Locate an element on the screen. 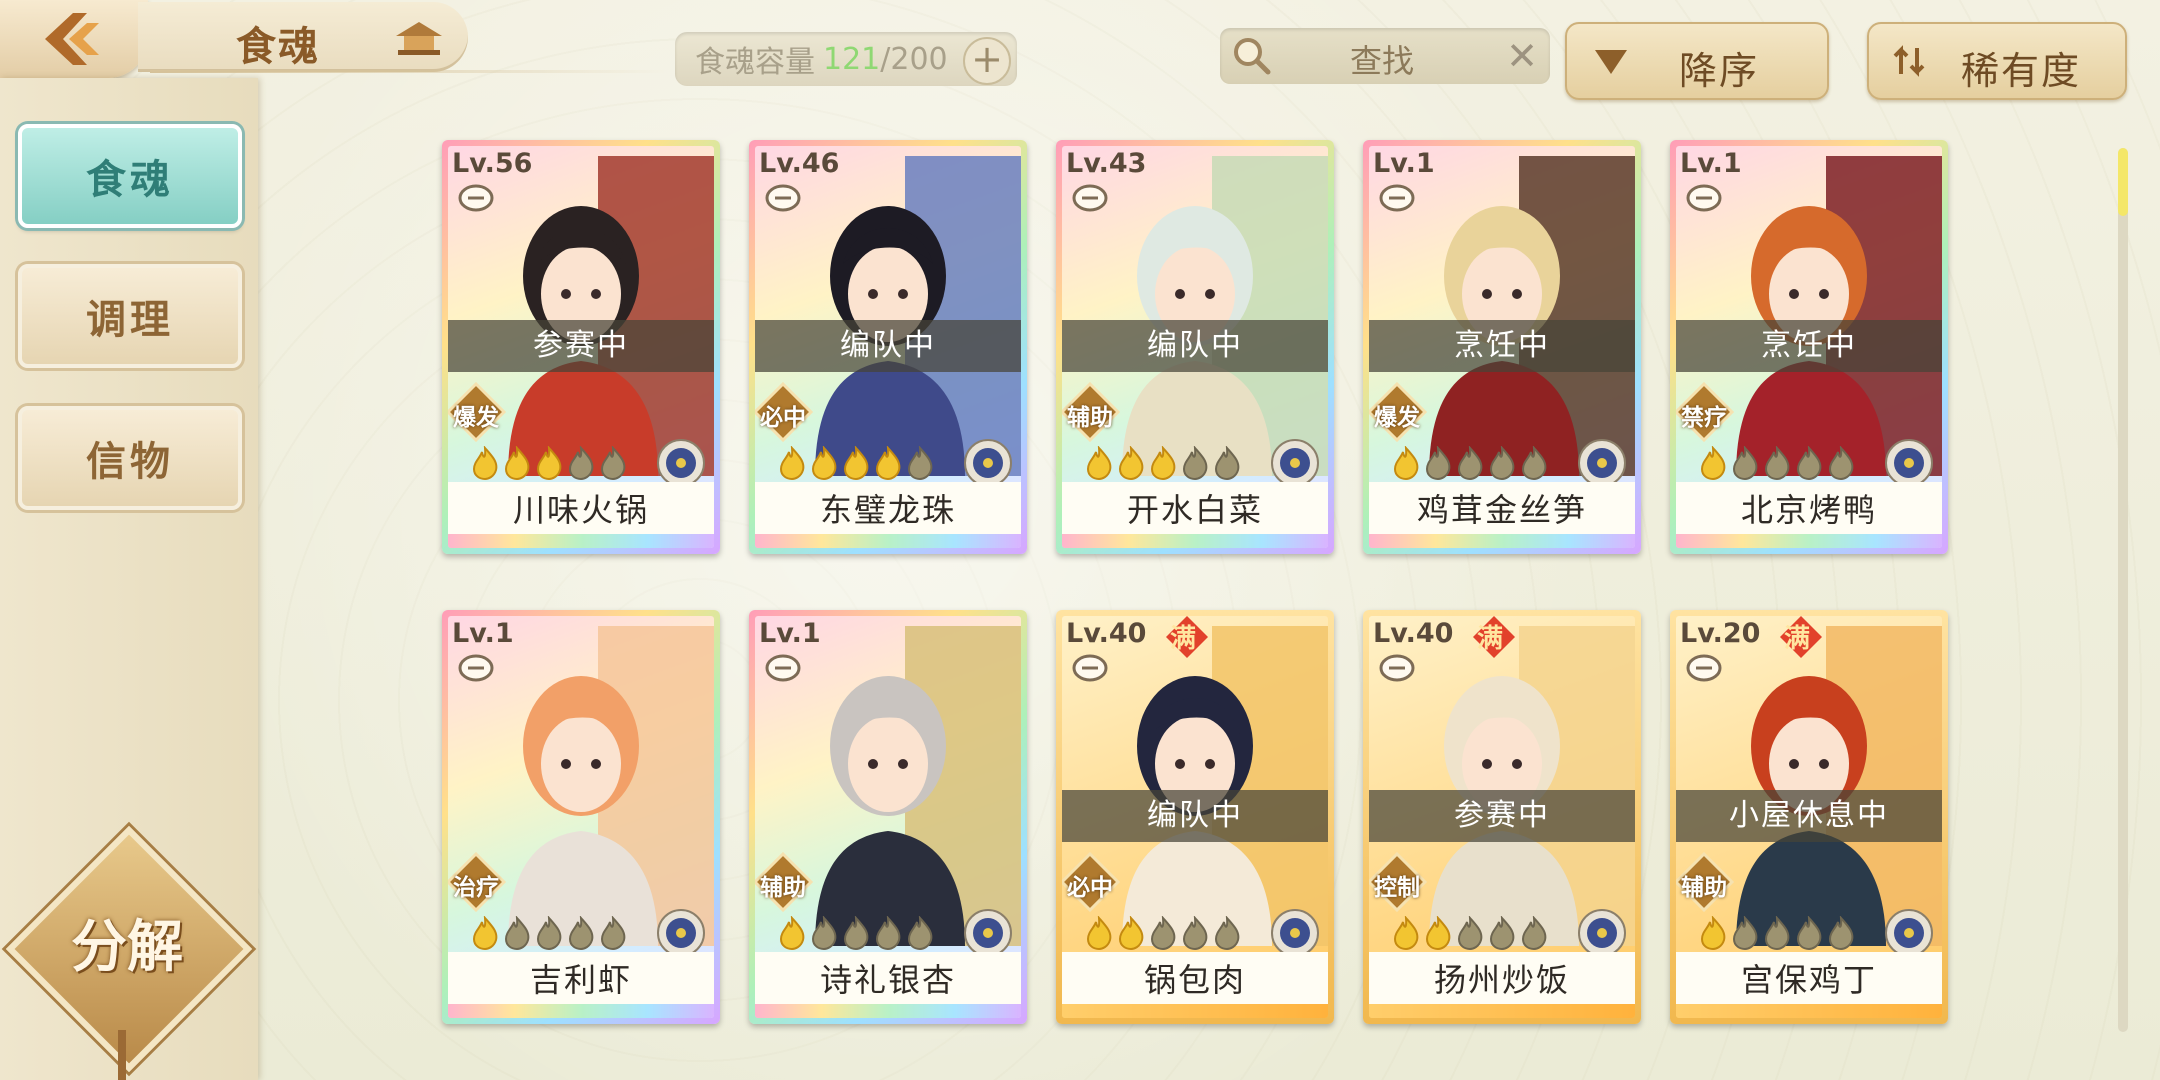  sort-key-button: 稀有度 is located at coordinates (1997, 61).